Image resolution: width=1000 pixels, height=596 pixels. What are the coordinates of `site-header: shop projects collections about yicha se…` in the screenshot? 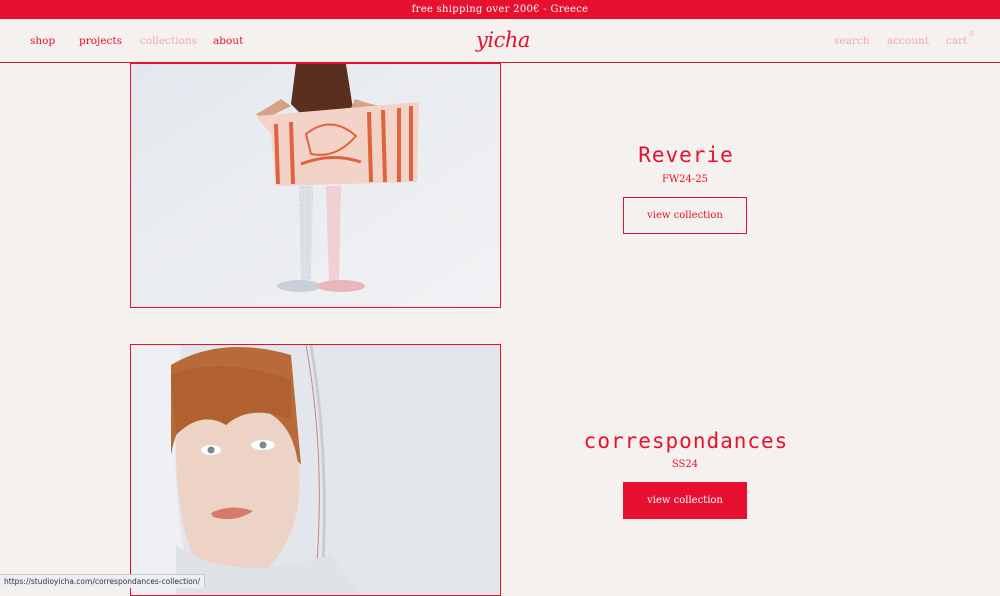 It's located at (500, 41).